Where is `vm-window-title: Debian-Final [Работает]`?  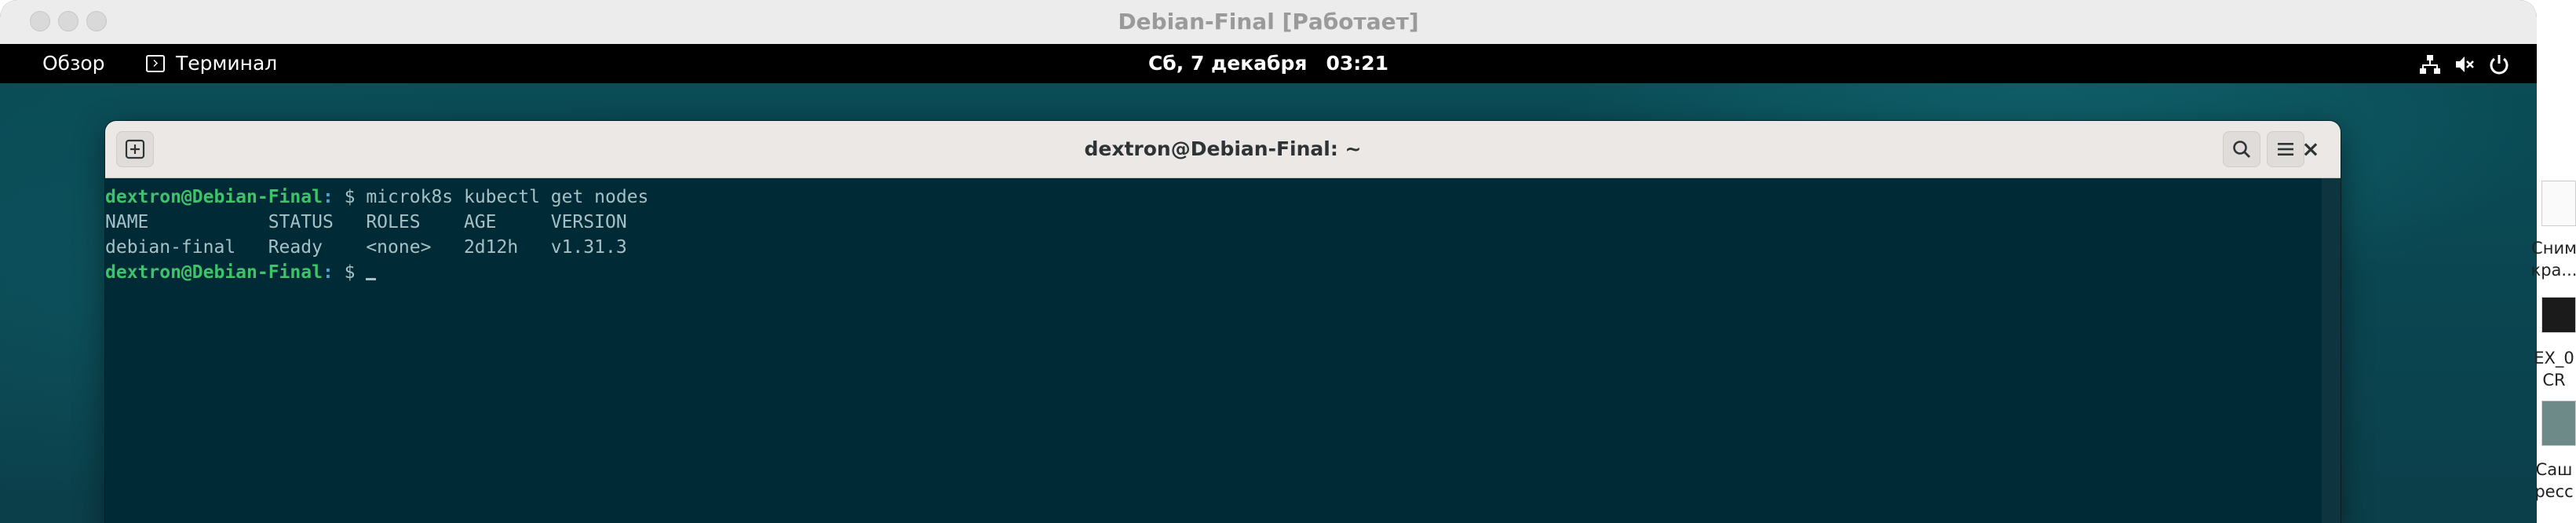
vm-window-title: Debian-Final [Работает] is located at coordinates (1268, 22).